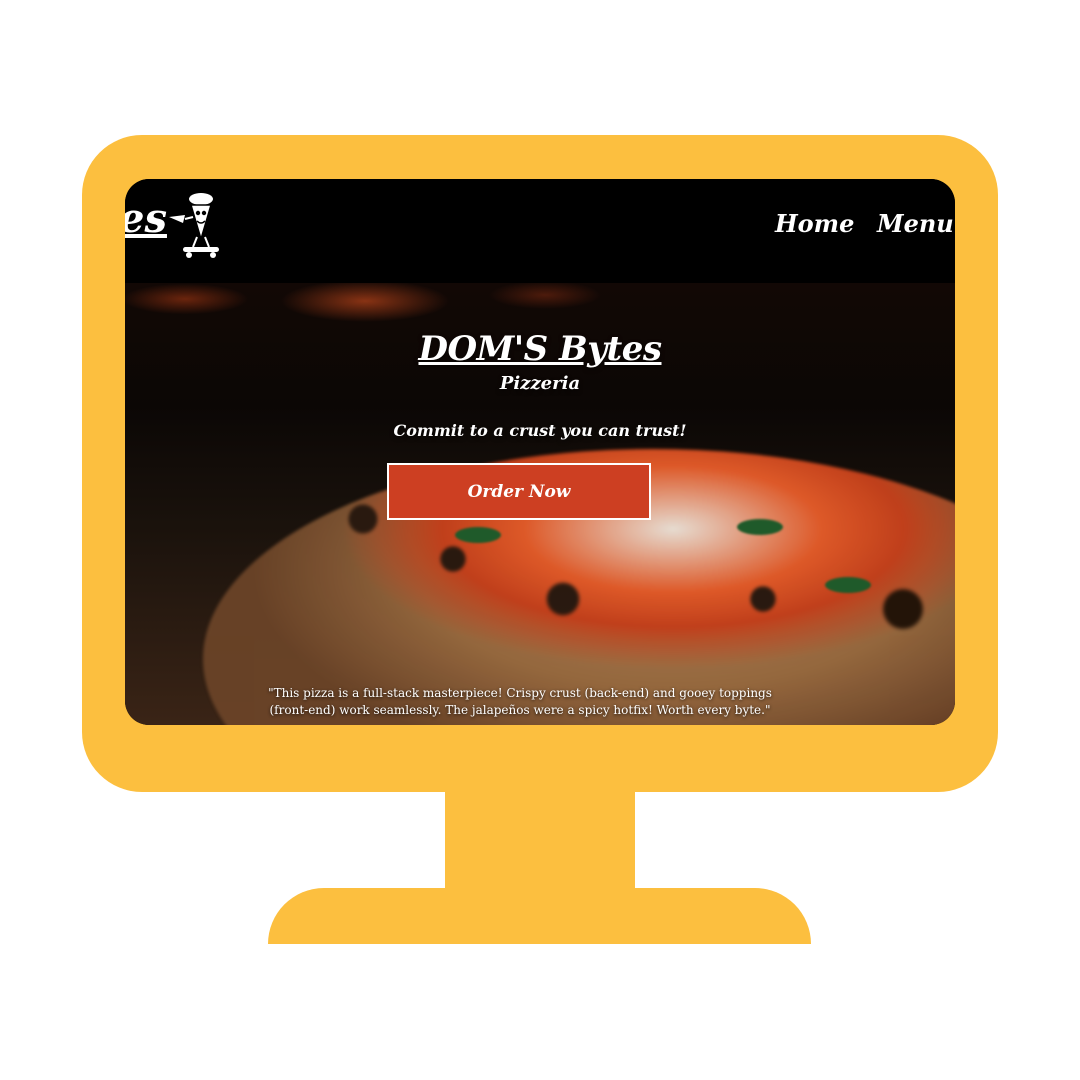 This screenshot has width=1080, height=1080. What do you see at coordinates (814, 223) in the screenshot?
I see `nav-home-link: Home` at bounding box center [814, 223].